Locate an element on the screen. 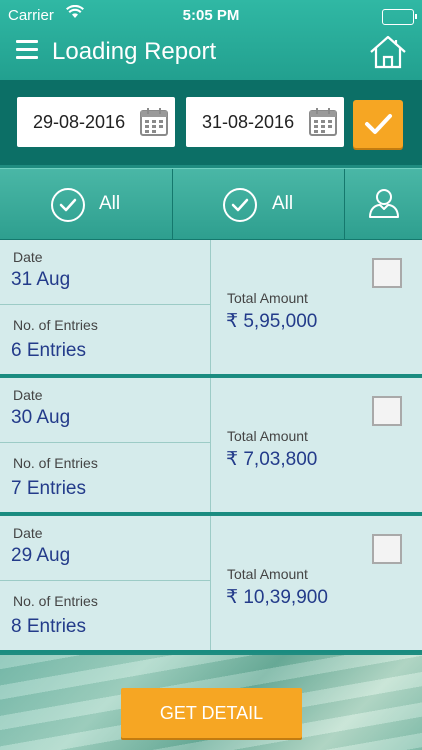 The height and width of the screenshot is (750, 422). status-bar: Carrier 5:05 PM is located at coordinates (211, 15).